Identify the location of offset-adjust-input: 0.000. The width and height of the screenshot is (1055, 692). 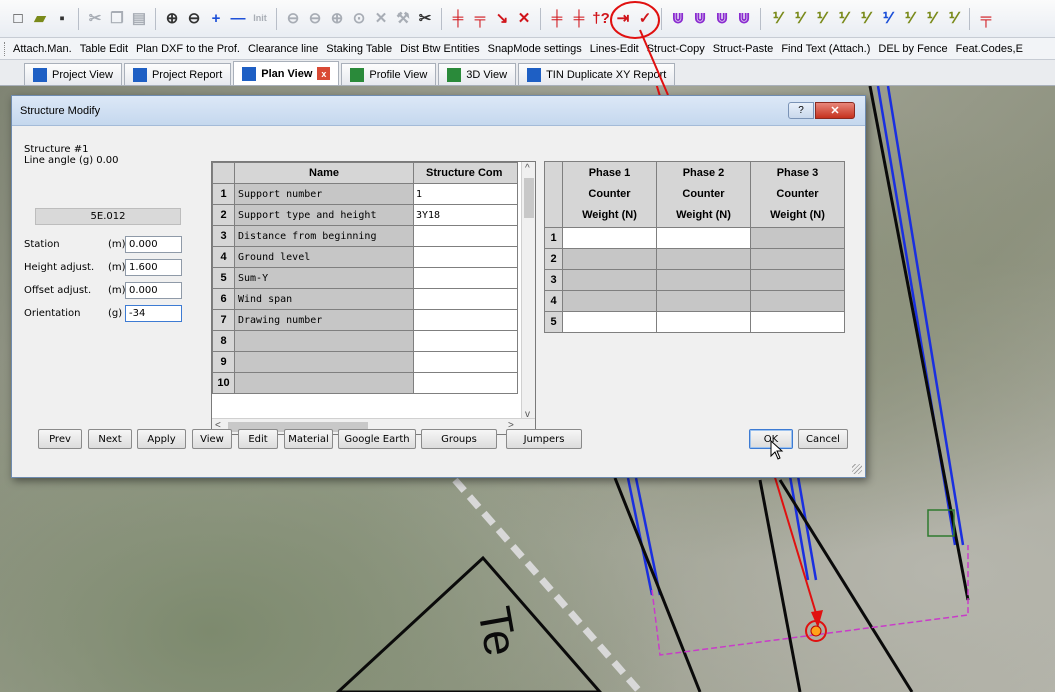
(153, 290).